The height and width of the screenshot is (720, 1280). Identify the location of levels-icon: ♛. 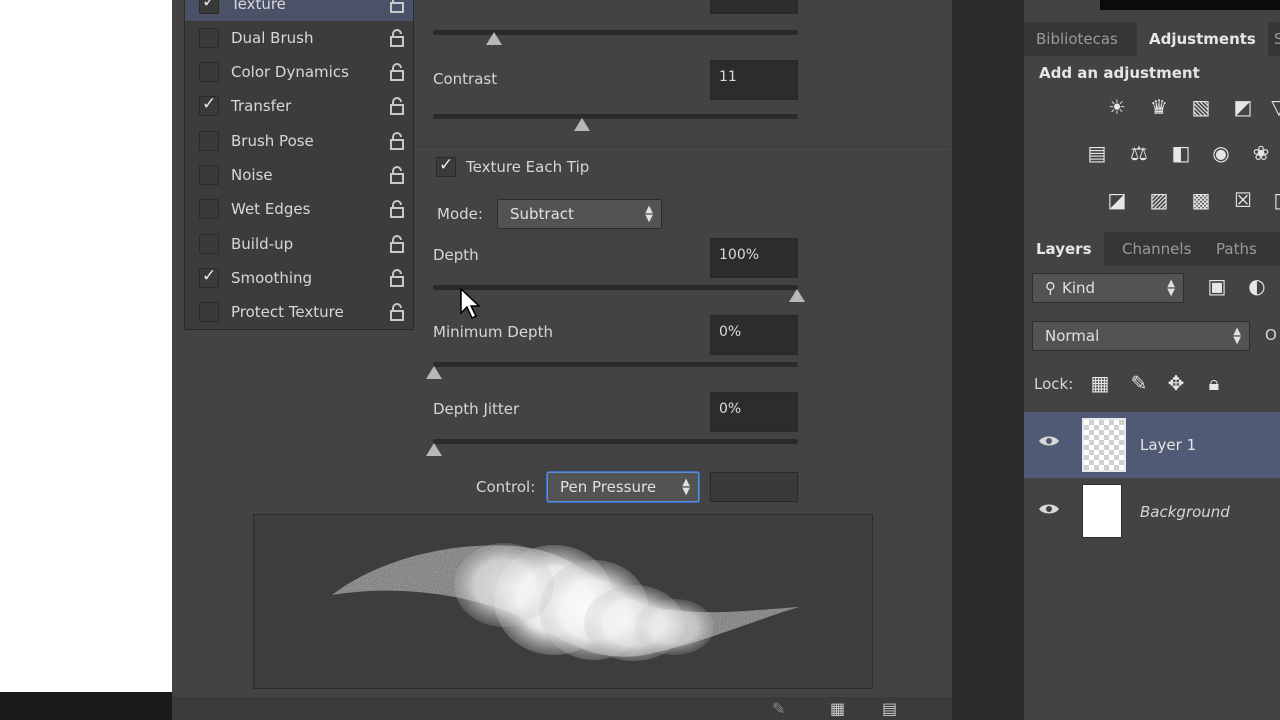
(1159, 107).